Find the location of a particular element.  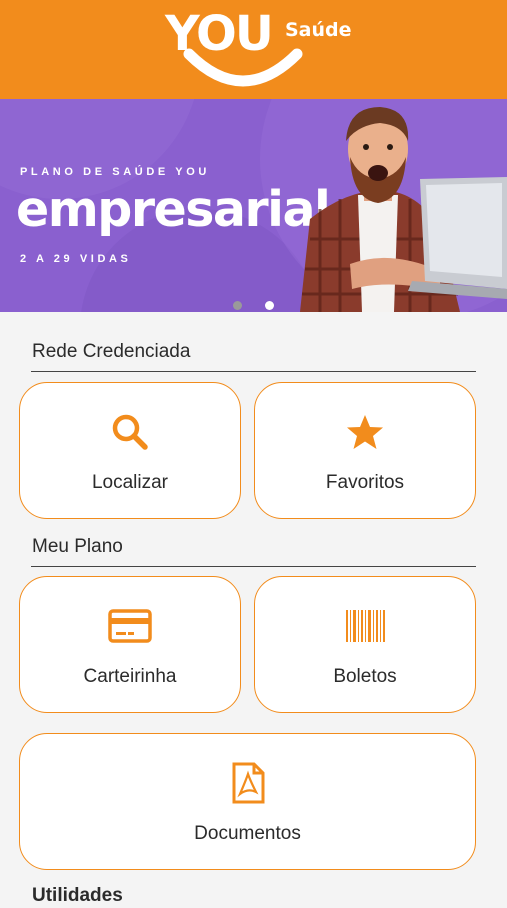

search-icon is located at coordinates (130, 432).